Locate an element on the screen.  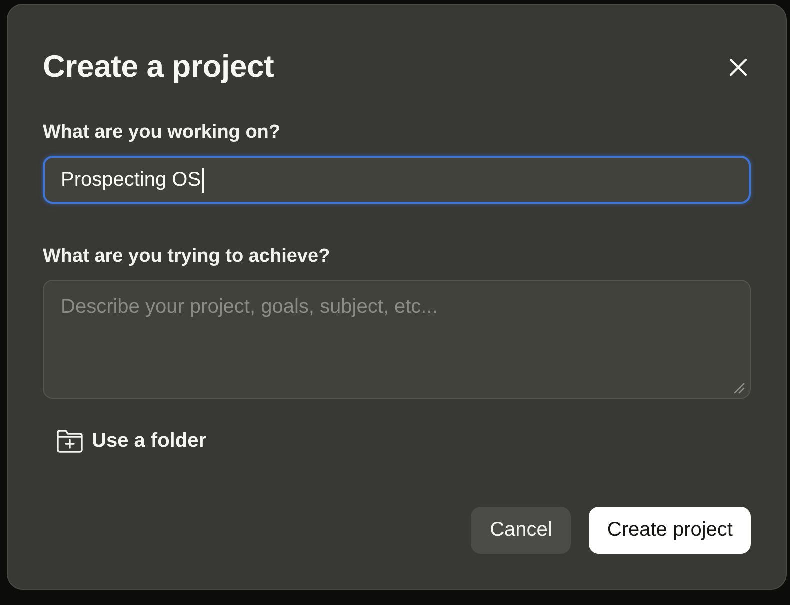
create-project-button: Create project is located at coordinates (670, 530).